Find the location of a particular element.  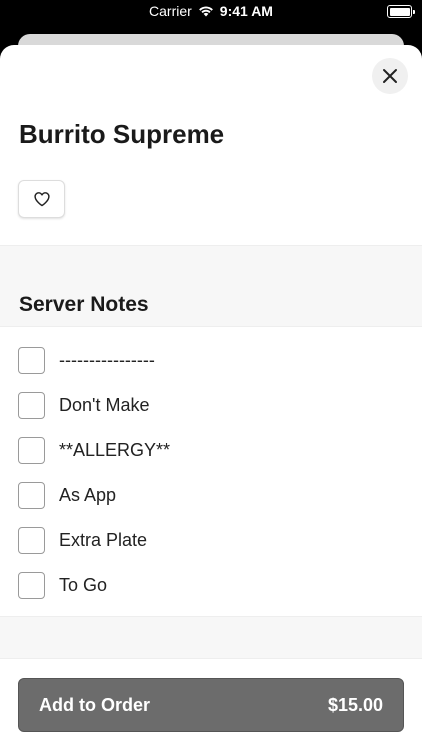

carrier-label: Carrier is located at coordinates (170, 11).